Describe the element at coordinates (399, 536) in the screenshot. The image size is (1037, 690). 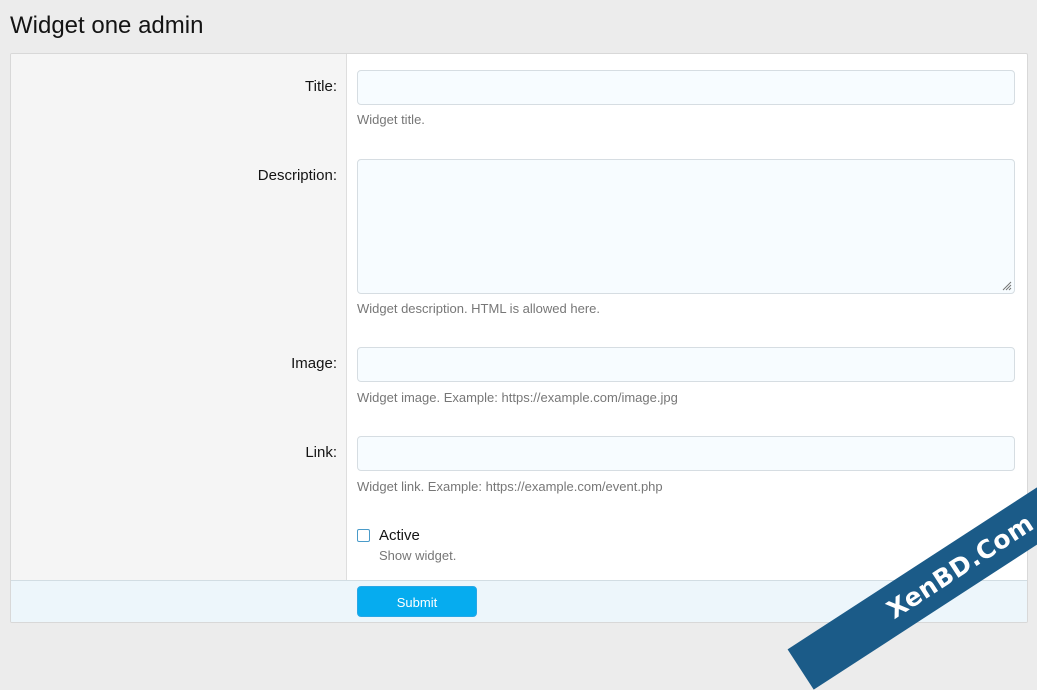
I see `active-checkbox-label: Active` at that location.